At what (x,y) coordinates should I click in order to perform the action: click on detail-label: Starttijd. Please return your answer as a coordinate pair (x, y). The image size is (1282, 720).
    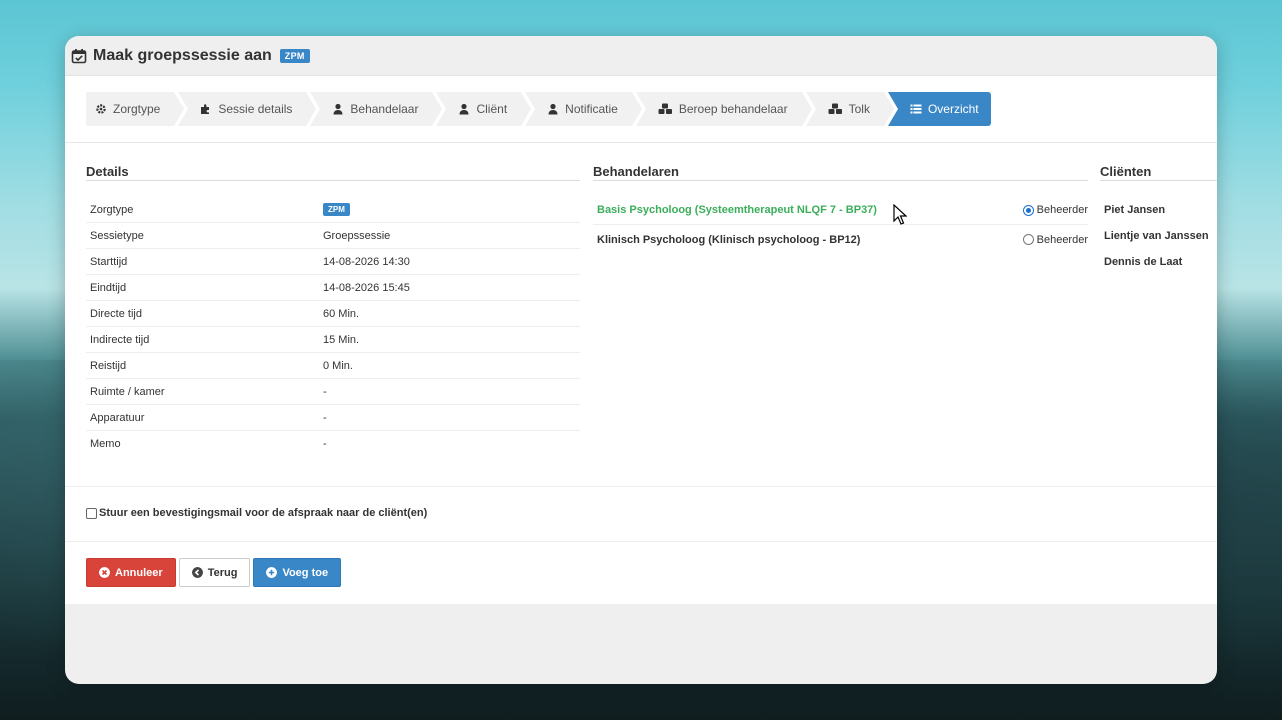
    Looking at the image, I should click on (109, 261).